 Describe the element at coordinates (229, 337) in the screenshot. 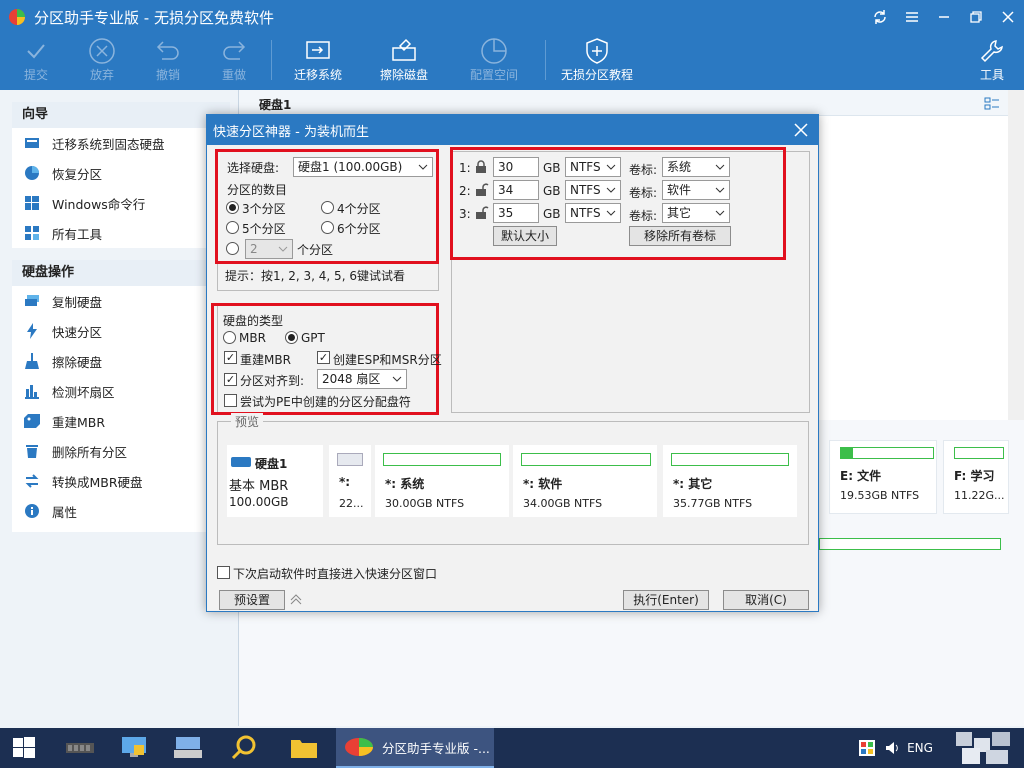

I see `radio-mbr` at that location.